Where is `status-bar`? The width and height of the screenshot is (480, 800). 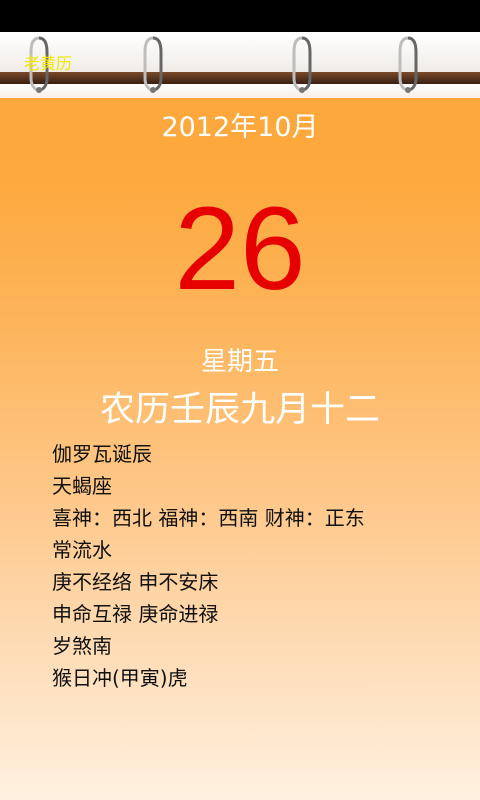
status-bar is located at coordinates (240, 16).